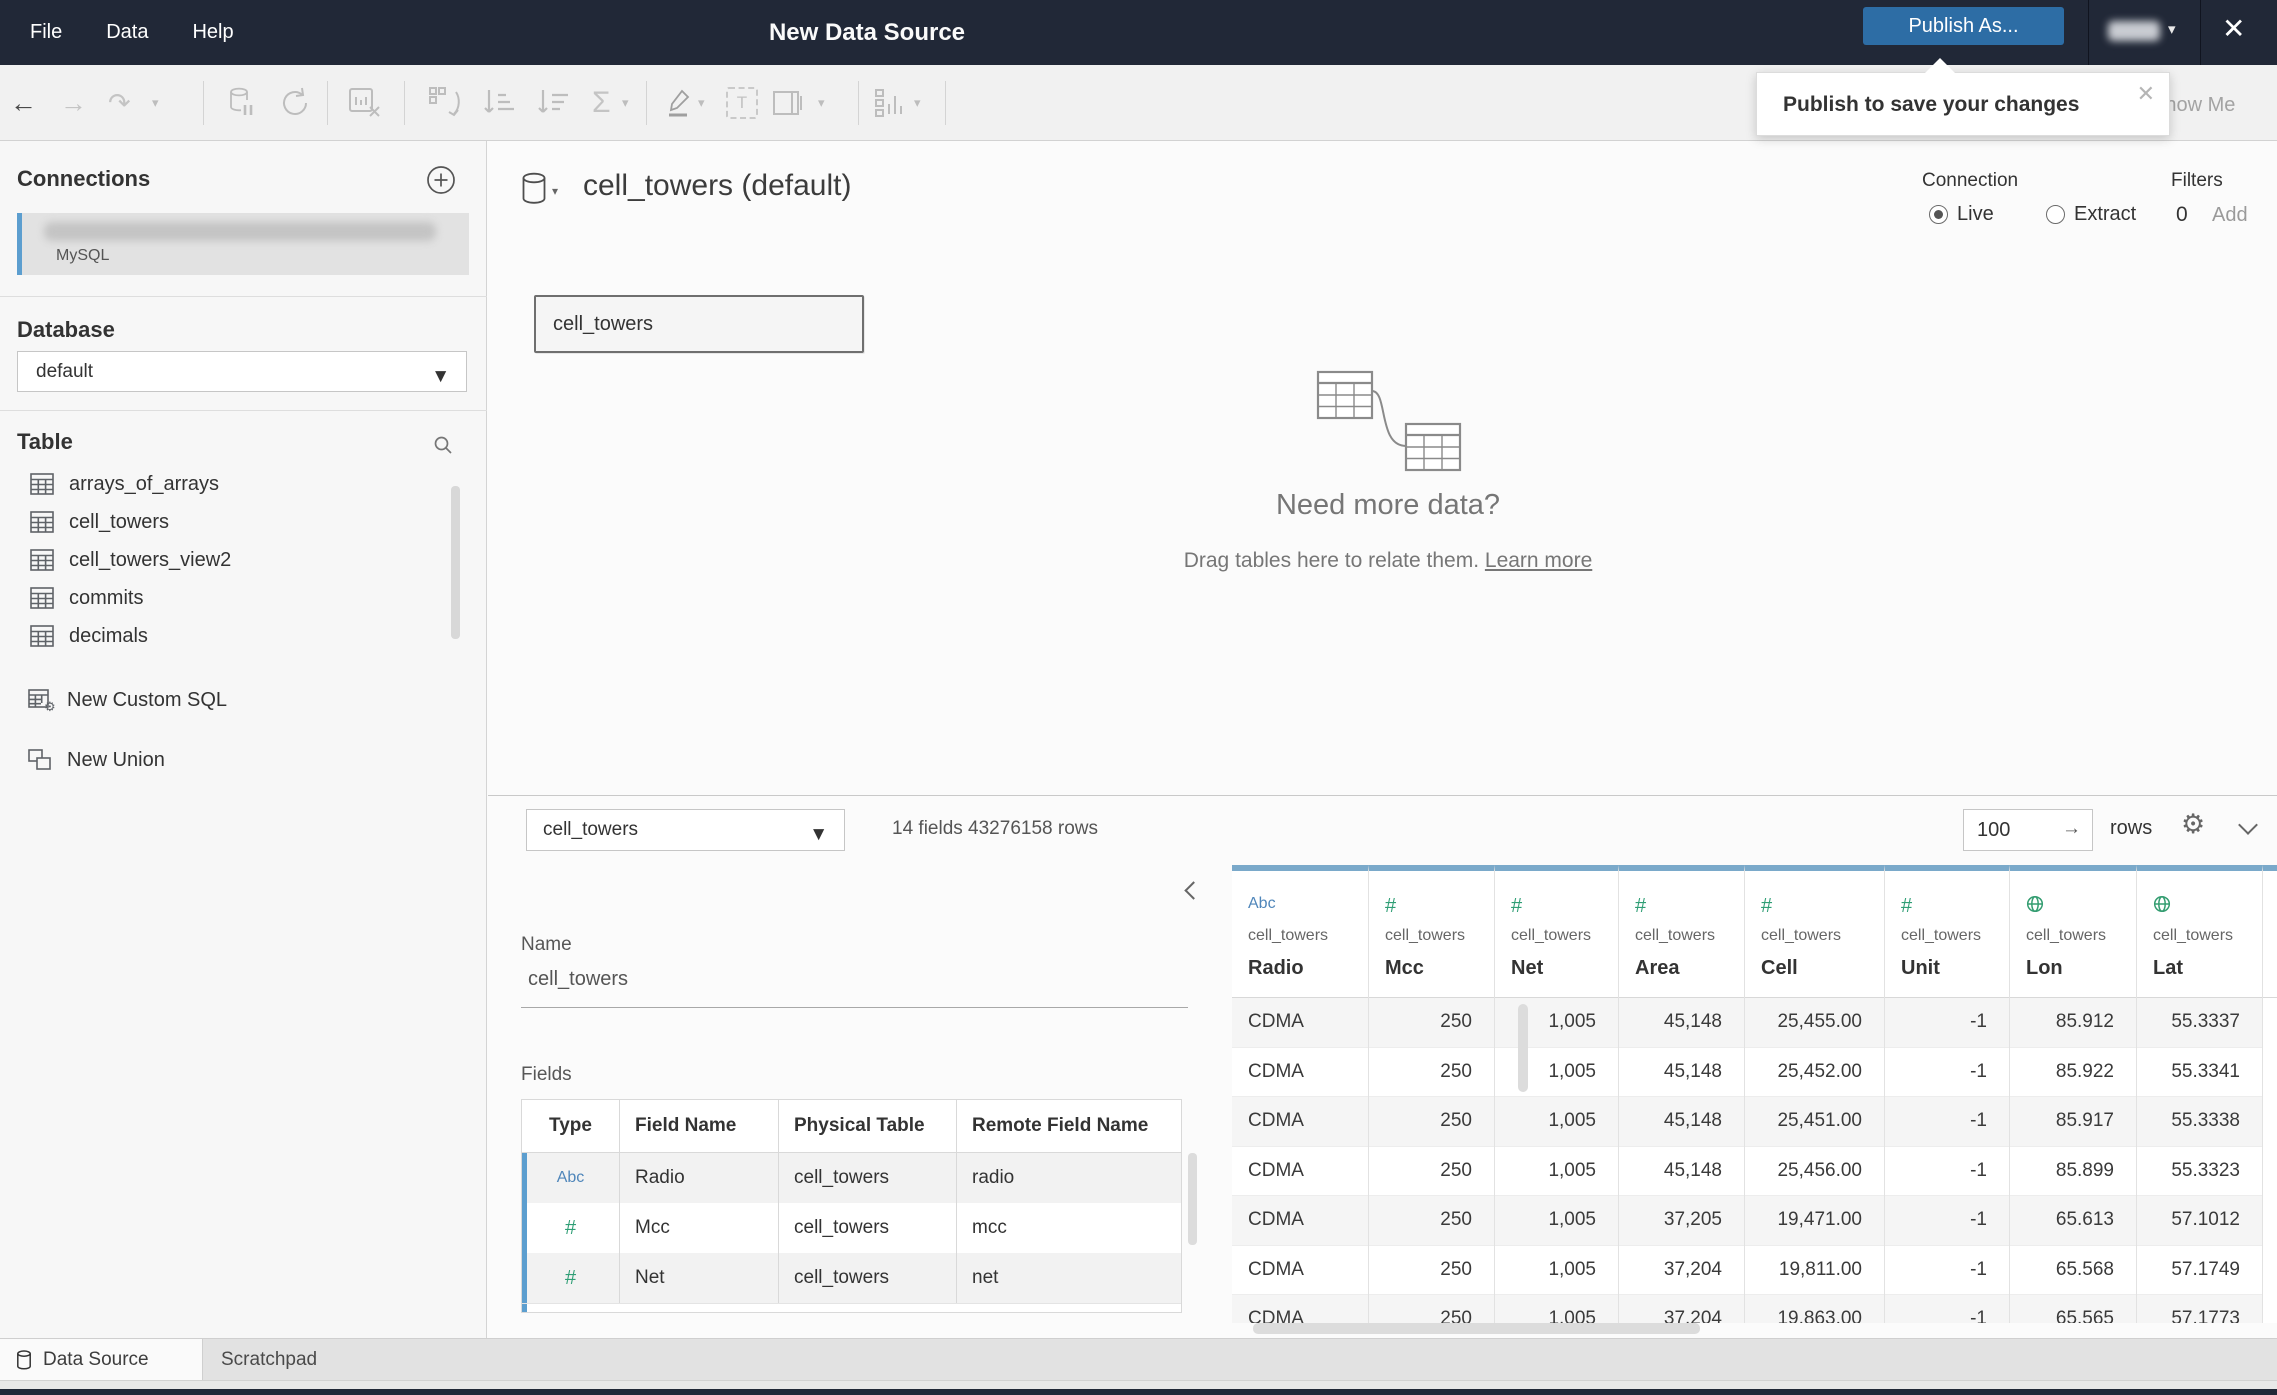 The height and width of the screenshot is (1395, 2277). Describe the element at coordinates (2193, 824) in the screenshot. I see `gear-icon: ⚙` at that location.